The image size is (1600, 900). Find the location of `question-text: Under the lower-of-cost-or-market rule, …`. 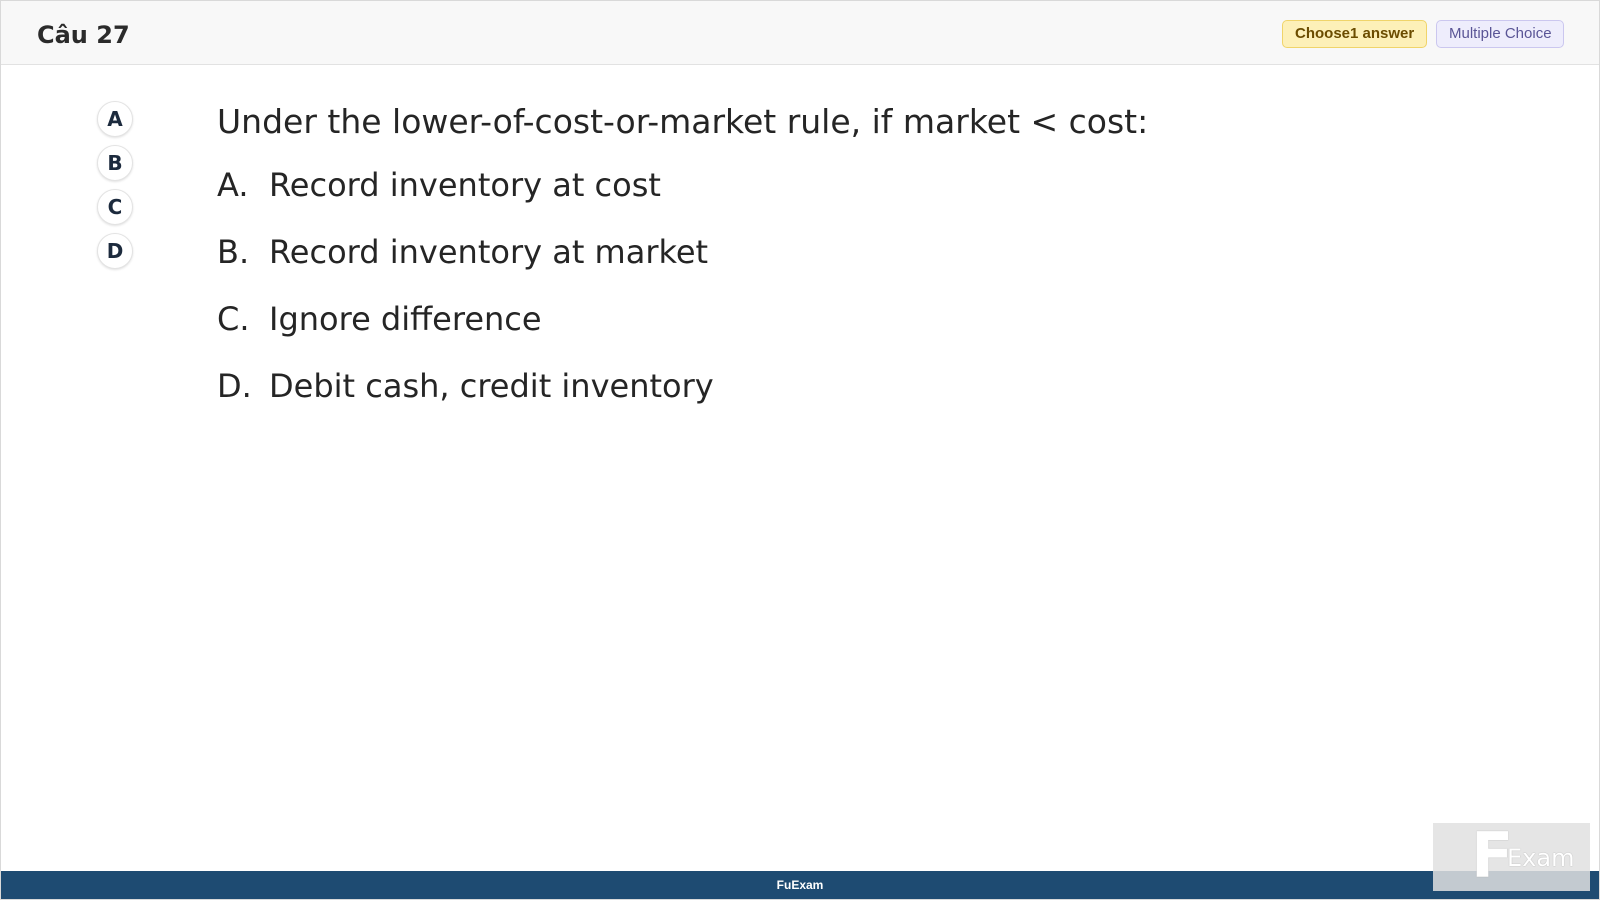

question-text: Under the lower-of-cost-or-market rule, … is located at coordinates (683, 121).